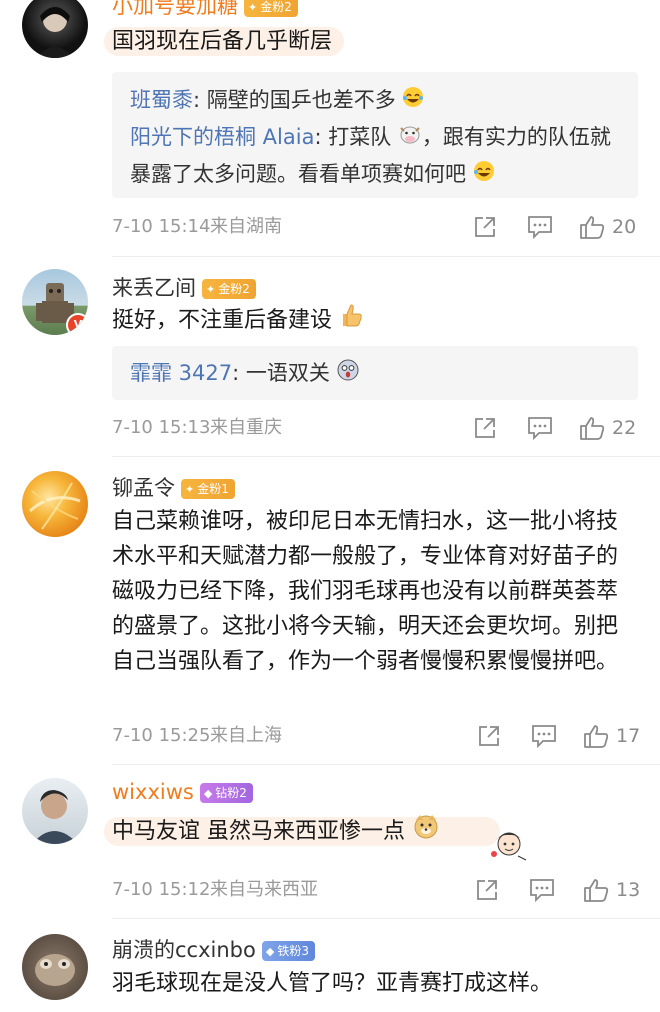  I want to click on comment-meta: 7-10 15:13 来自重庆 22, so click(375, 428).